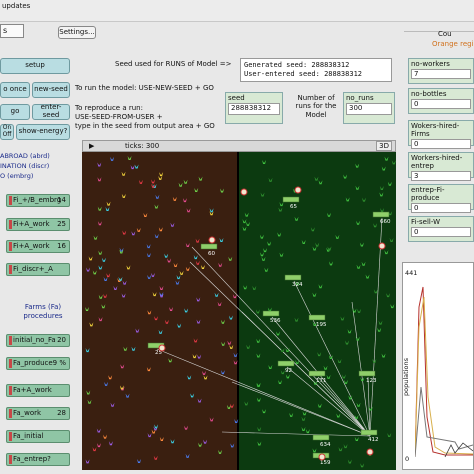 Image resolution: width=474 pixels, height=474 pixels. What do you see at coordinates (38, 413) in the screenshot?
I see `slider-fa-work: Fa_work 28` at bounding box center [38, 413].